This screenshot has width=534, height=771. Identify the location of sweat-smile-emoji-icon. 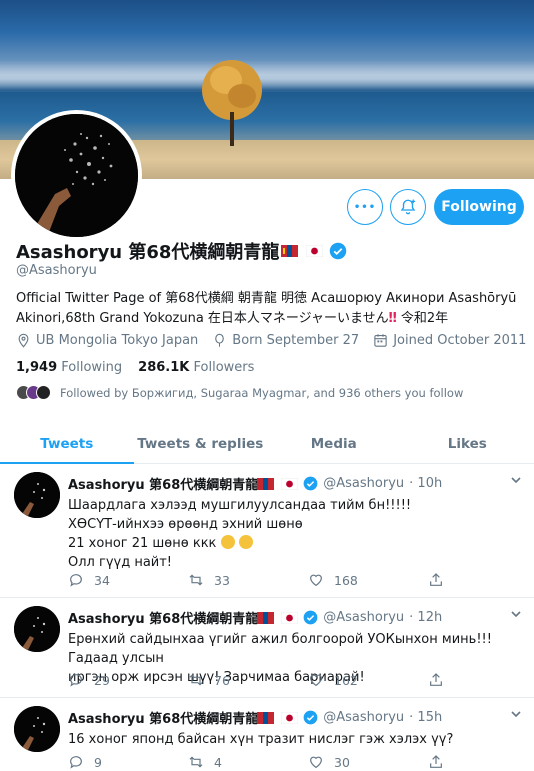
(245, 542).